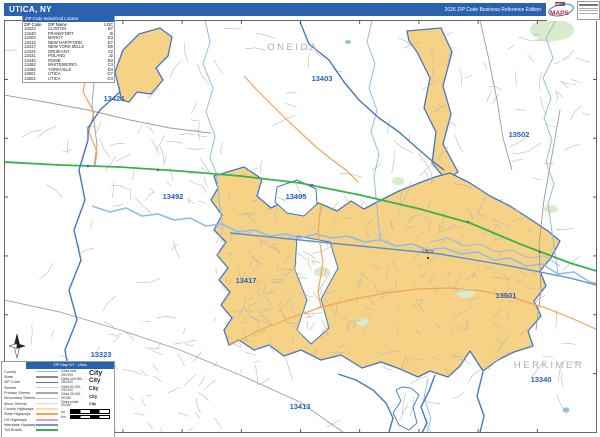  What do you see at coordinates (541, 379) in the screenshot?
I see `zip-code-label: 13340` at bounding box center [541, 379].